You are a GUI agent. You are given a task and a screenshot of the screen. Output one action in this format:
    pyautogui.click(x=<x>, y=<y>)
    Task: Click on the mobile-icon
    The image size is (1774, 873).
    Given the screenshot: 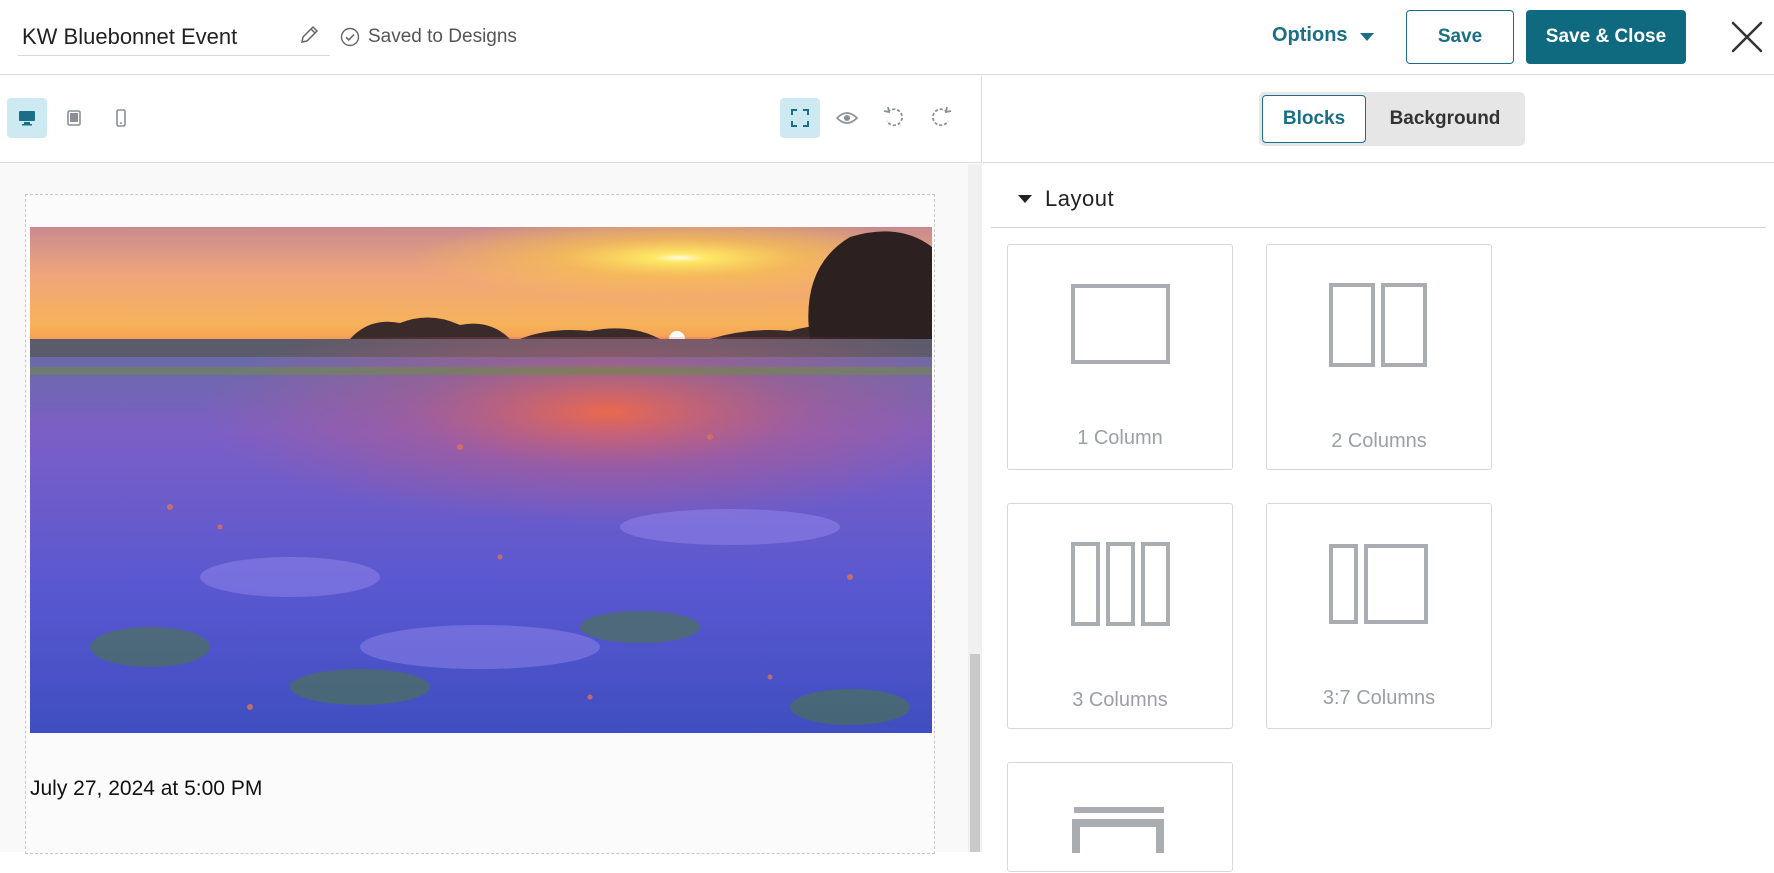 What is the action you would take?
    pyautogui.click(x=121, y=118)
    